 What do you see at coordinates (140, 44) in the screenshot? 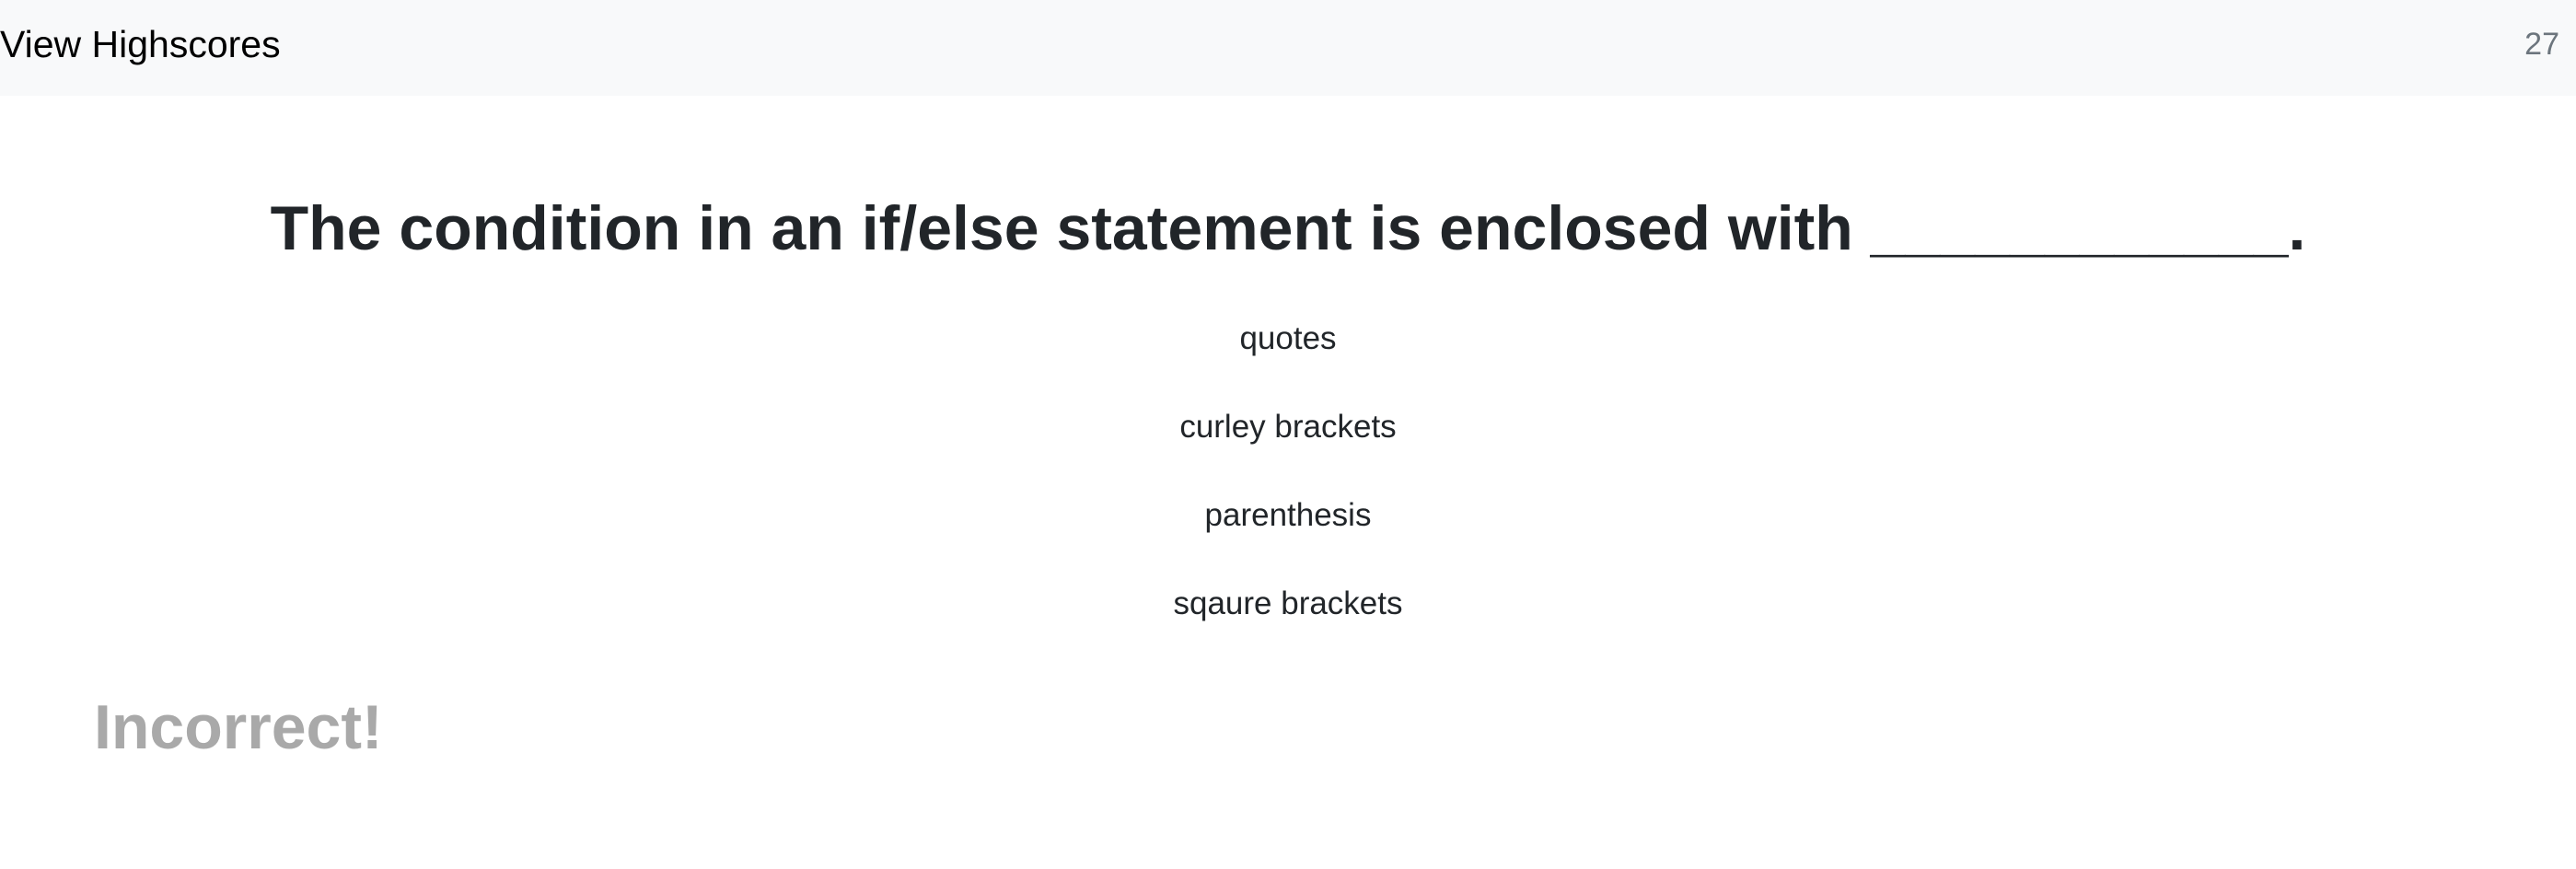
I see `view-highscores-link: View Highscores` at bounding box center [140, 44].